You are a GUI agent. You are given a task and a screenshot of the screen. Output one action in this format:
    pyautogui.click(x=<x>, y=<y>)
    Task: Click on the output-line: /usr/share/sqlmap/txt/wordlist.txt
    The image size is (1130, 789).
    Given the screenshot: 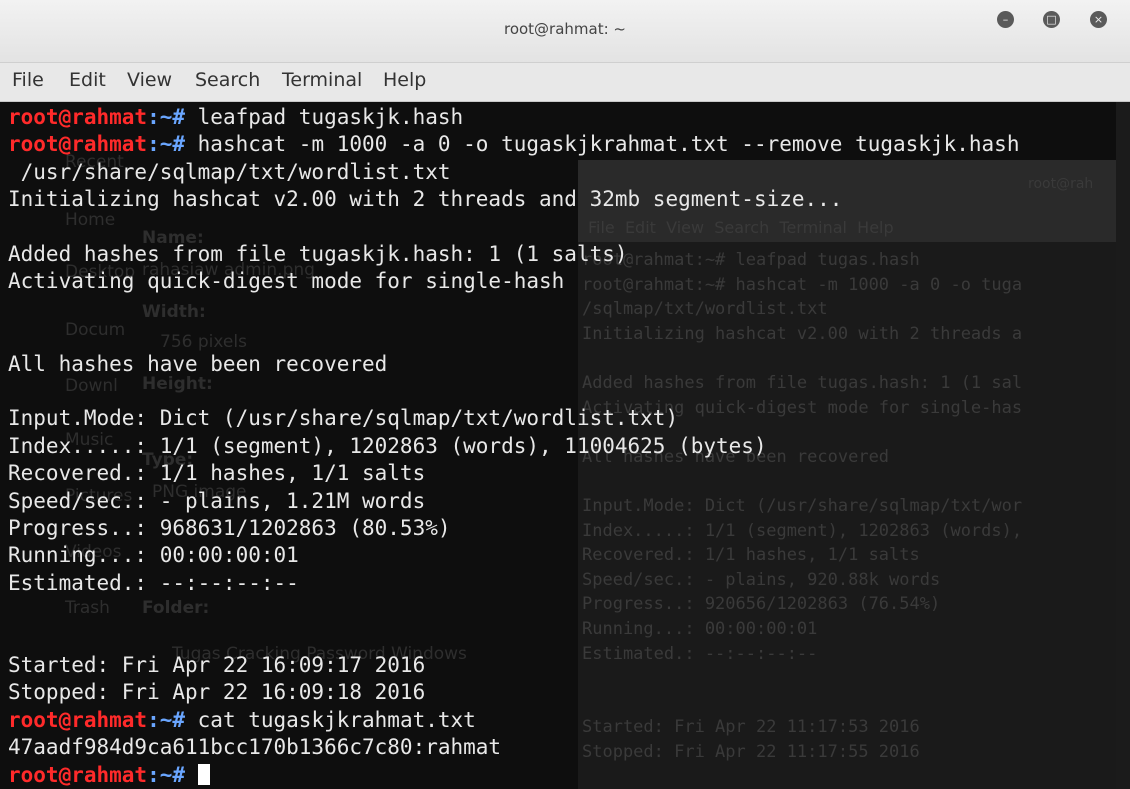 What is the action you would take?
    pyautogui.click(x=229, y=171)
    